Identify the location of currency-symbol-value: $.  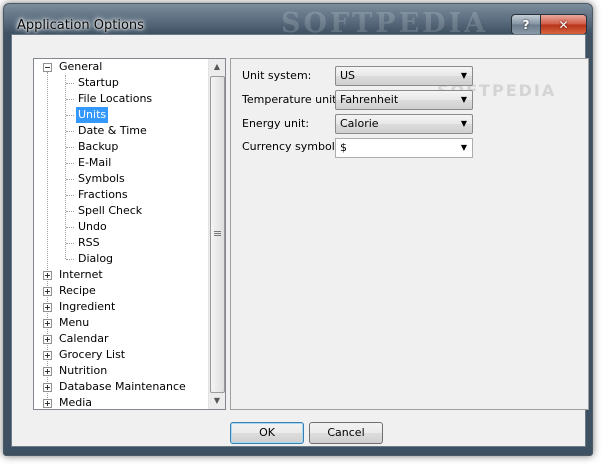
(343, 147).